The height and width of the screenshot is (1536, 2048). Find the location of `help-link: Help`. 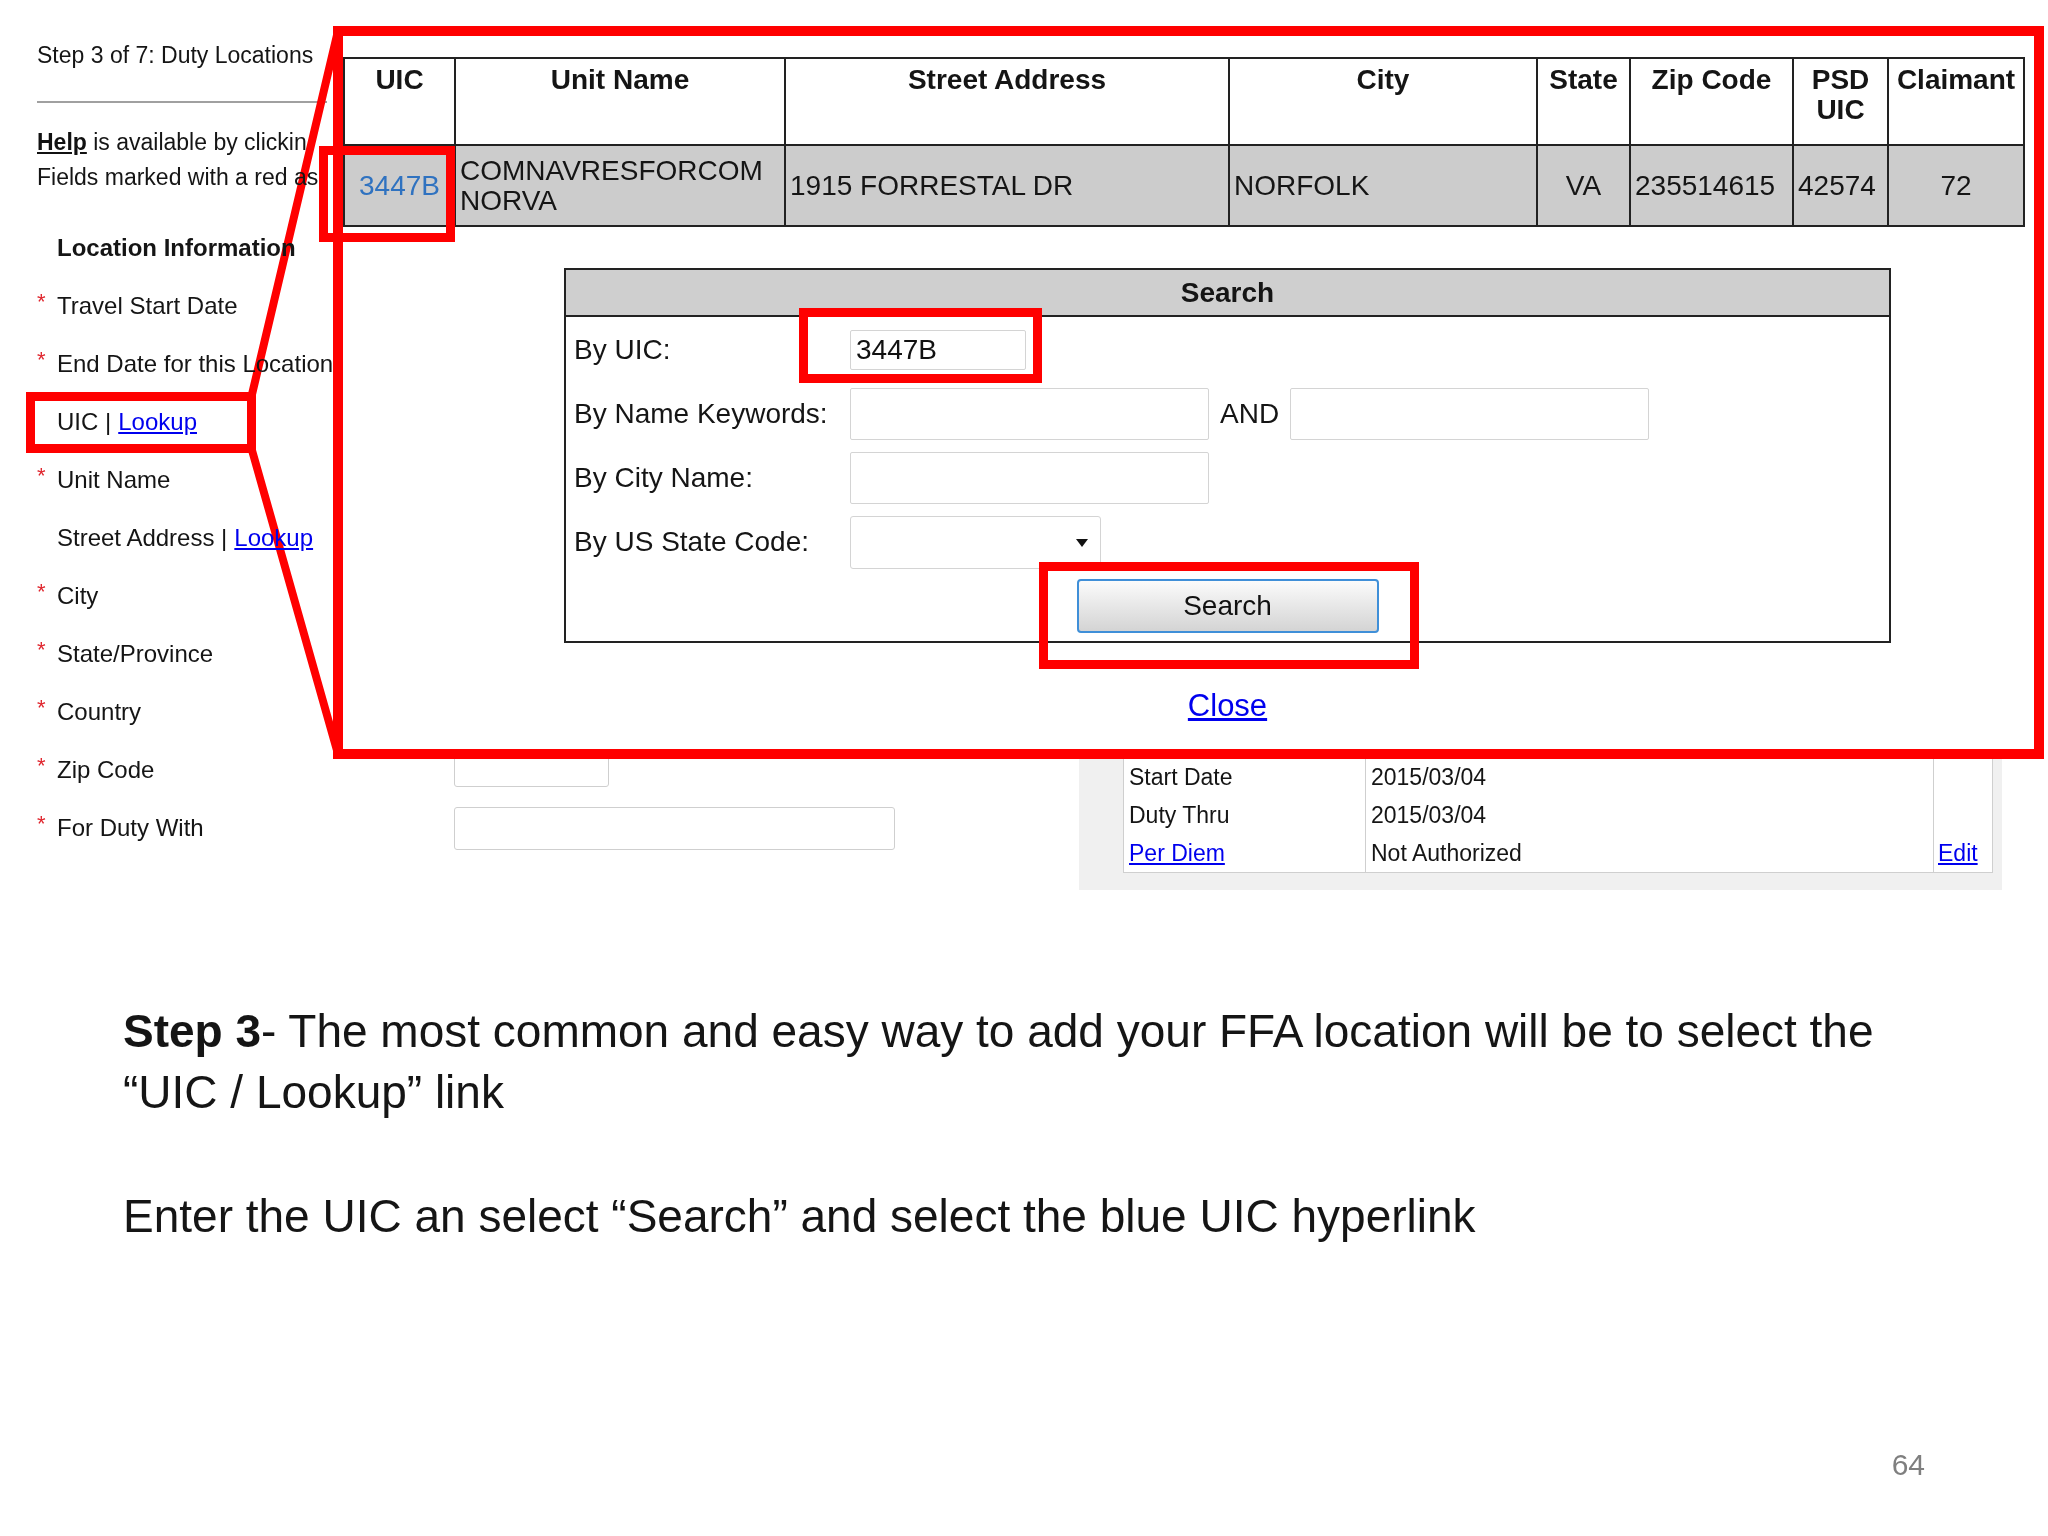

help-link: Help is located at coordinates (62, 142).